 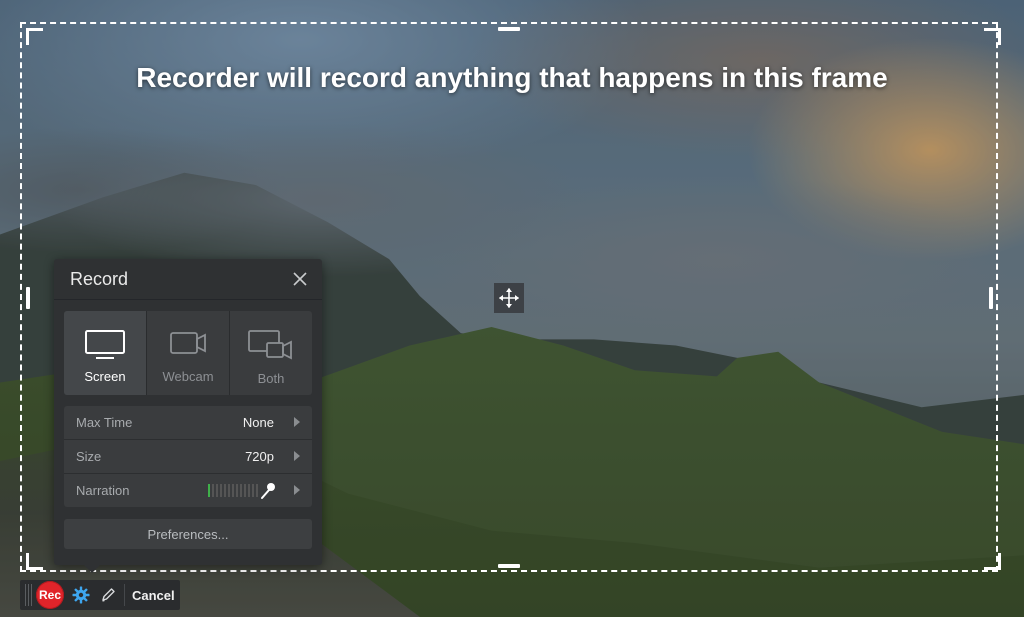 I want to click on record-button: Rec, so click(x=50, y=595).